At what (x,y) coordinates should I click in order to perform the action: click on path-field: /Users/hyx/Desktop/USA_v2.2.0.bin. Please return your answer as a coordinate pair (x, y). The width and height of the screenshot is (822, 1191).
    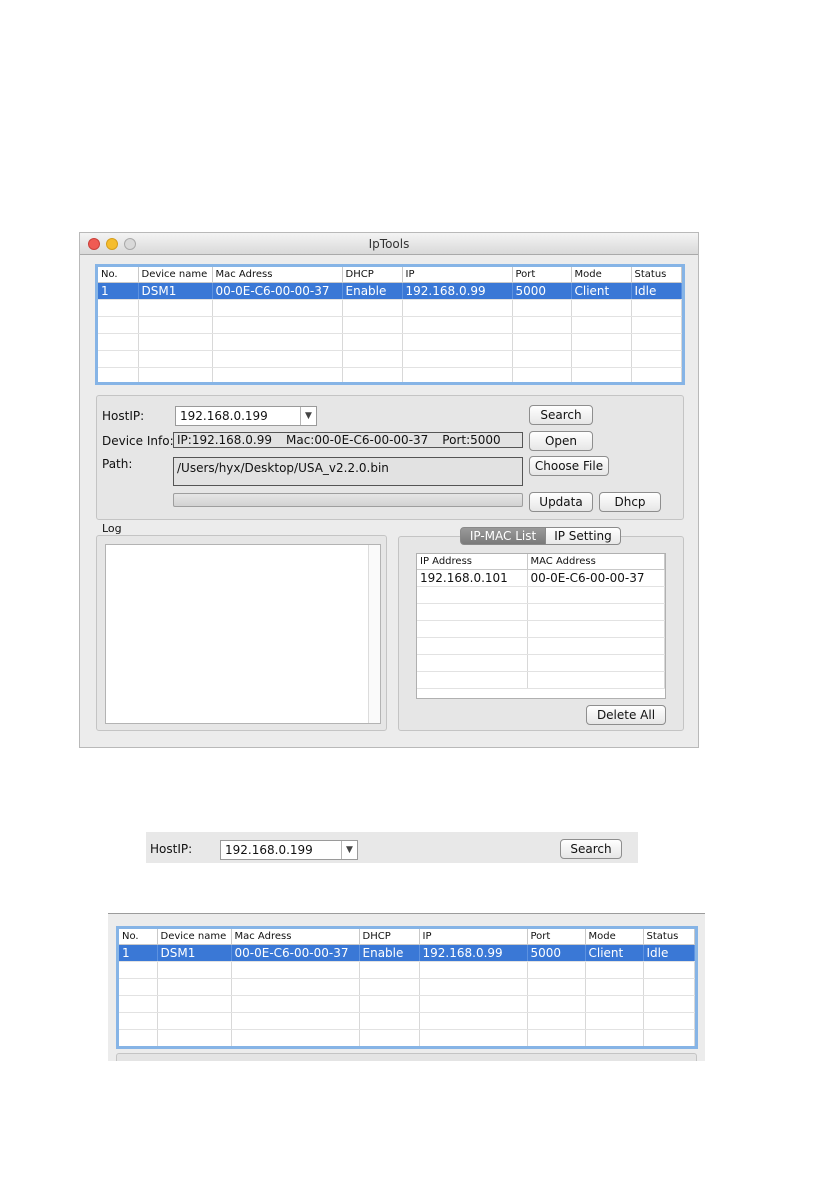
    Looking at the image, I should click on (348, 471).